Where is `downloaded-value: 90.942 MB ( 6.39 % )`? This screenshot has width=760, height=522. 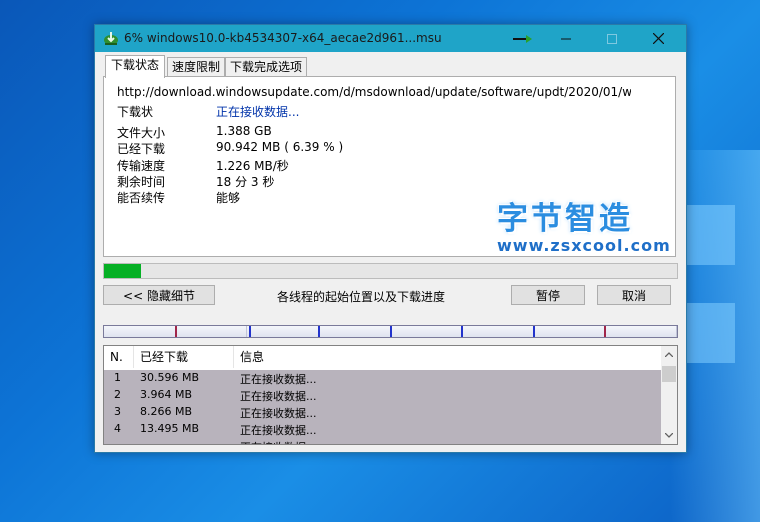 downloaded-value: 90.942 MB ( 6.39 % ) is located at coordinates (280, 147).